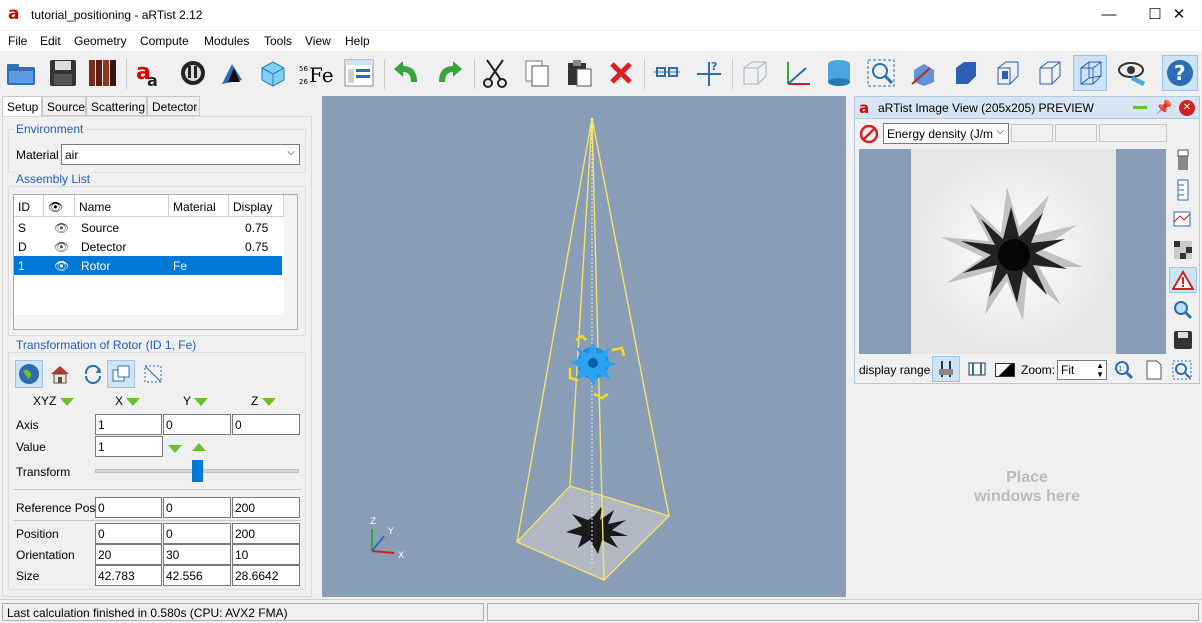 The image size is (1202, 623). What do you see at coordinates (153, 374) in the screenshot?
I see `scale-icon` at bounding box center [153, 374].